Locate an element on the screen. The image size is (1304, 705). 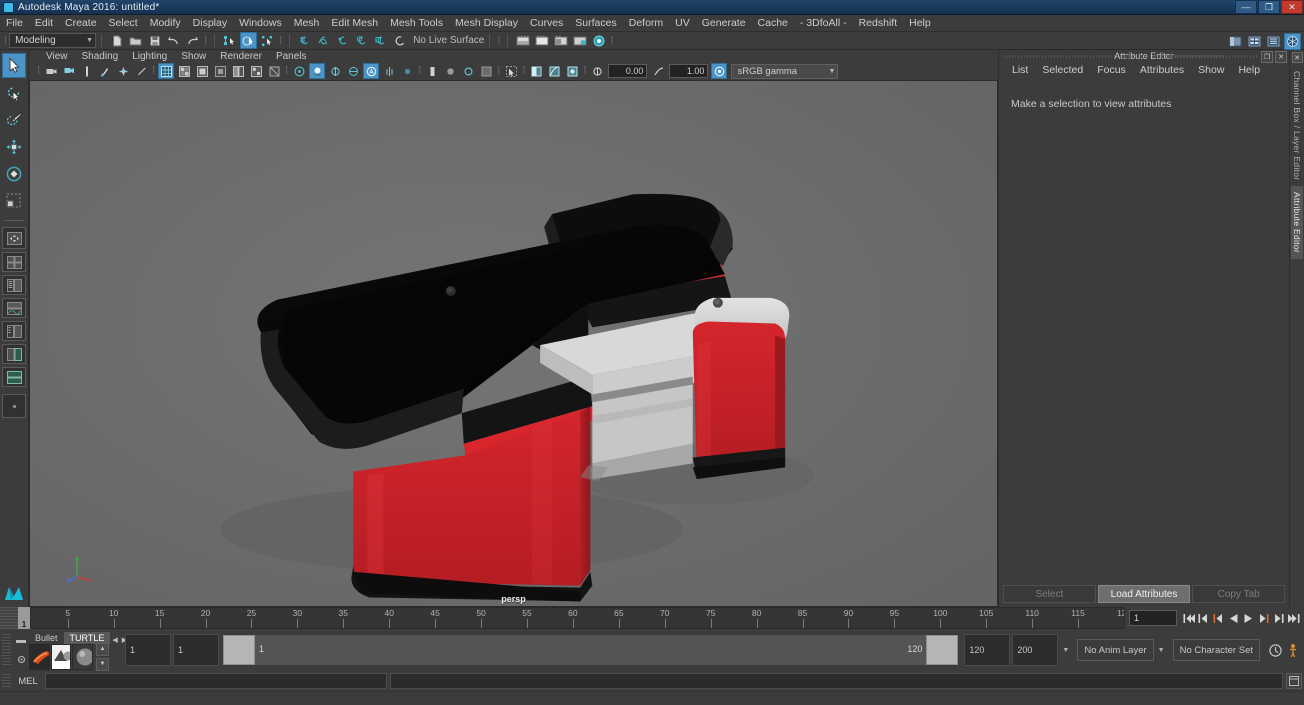
use-all-lights-icon is located at coordinates (299, 71).